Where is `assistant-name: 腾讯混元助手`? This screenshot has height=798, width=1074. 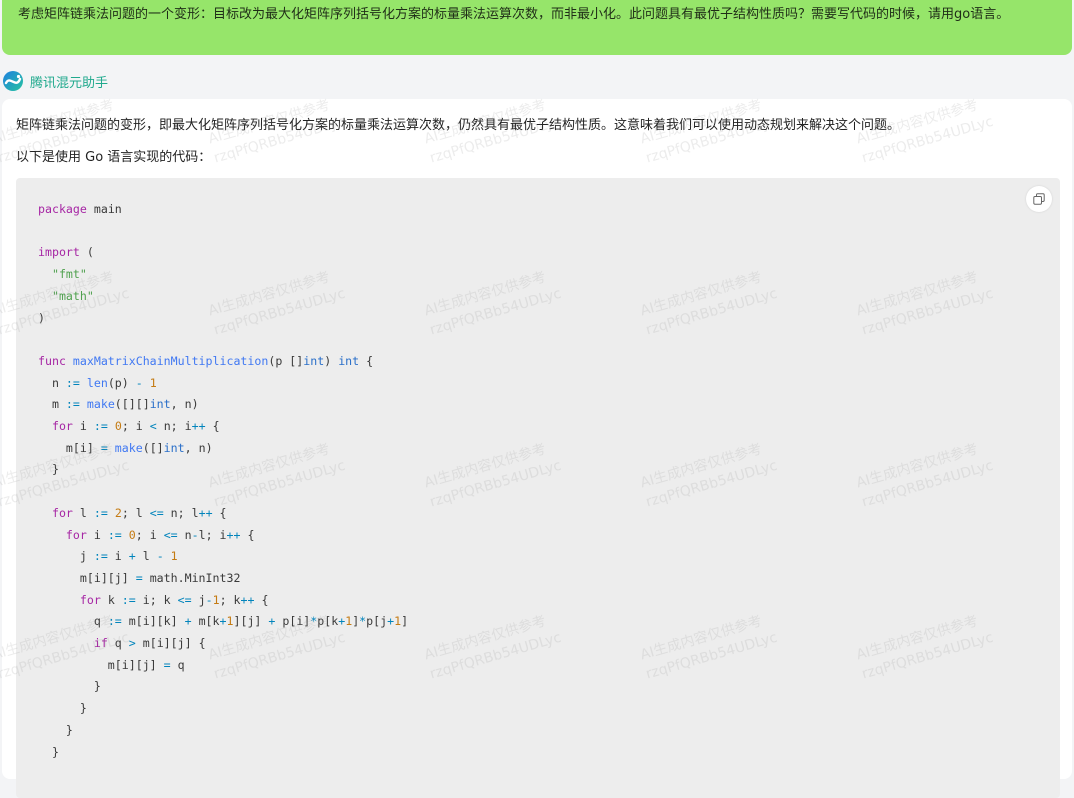 assistant-name: 腾讯混元助手 is located at coordinates (69, 83).